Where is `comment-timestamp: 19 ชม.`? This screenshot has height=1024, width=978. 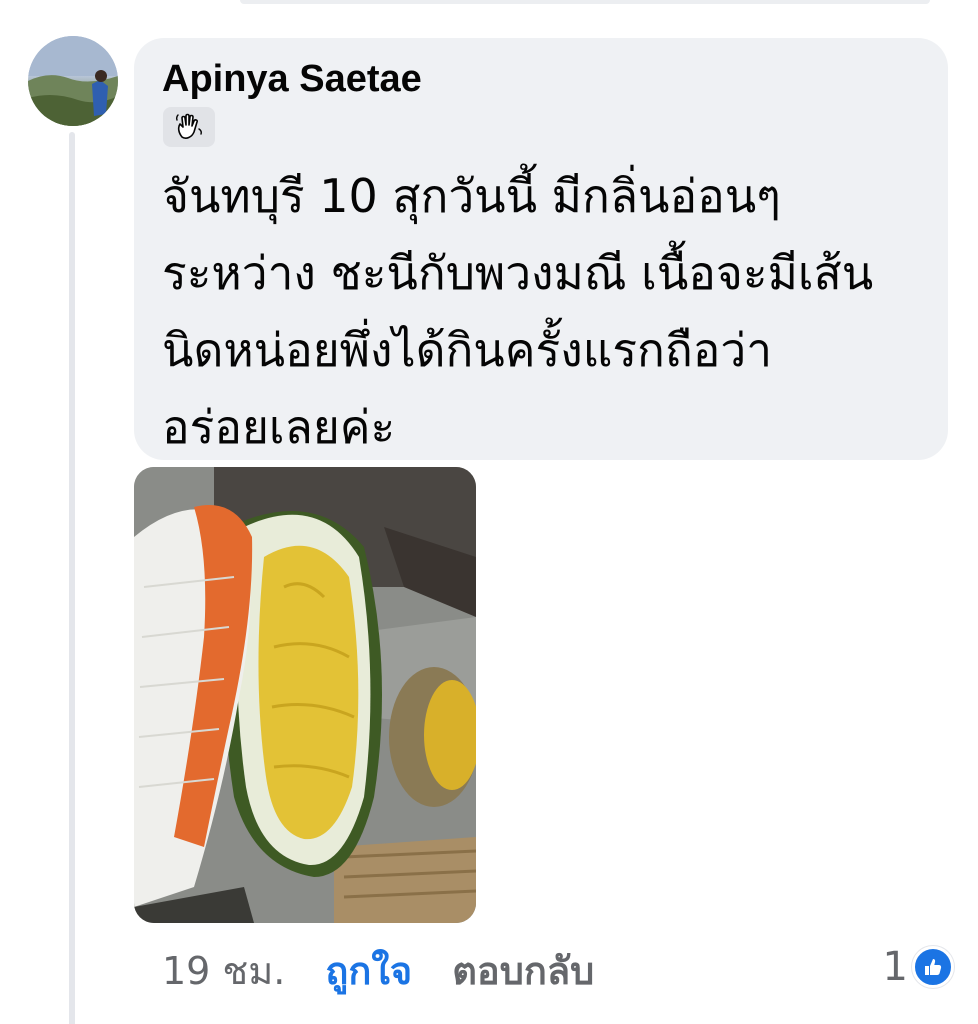
comment-timestamp: 19 ชม. is located at coordinates (223, 970).